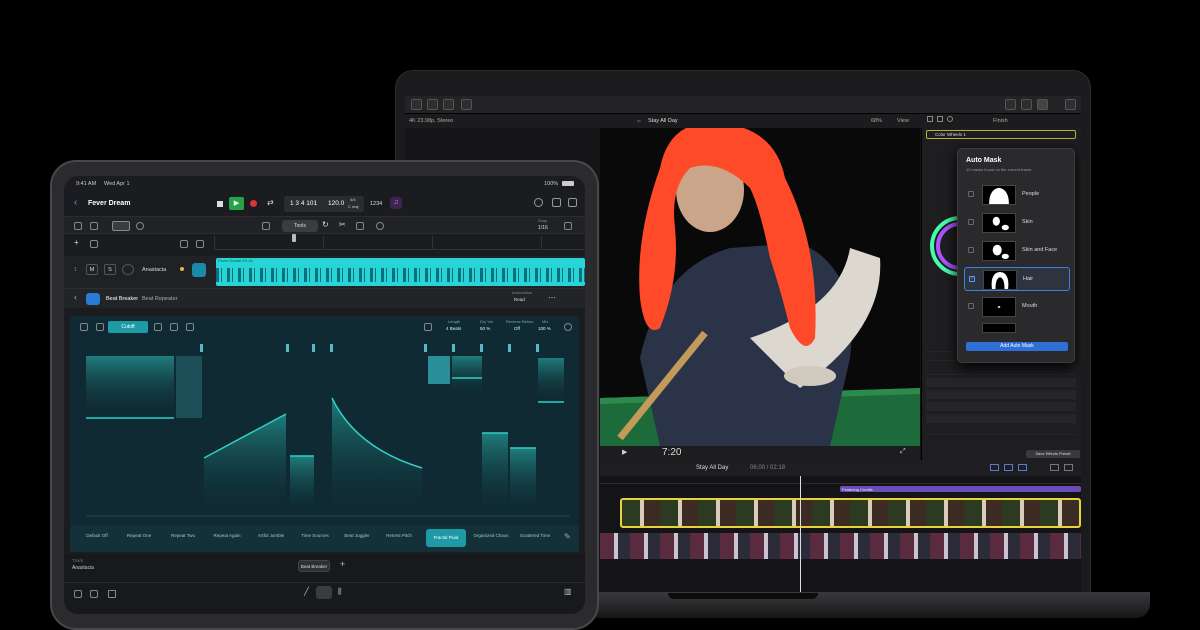 The image size is (1200, 630). Describe the element at coordinates (139, 535) in the screenshot. I see `preset-button: Repeat One` at that location.